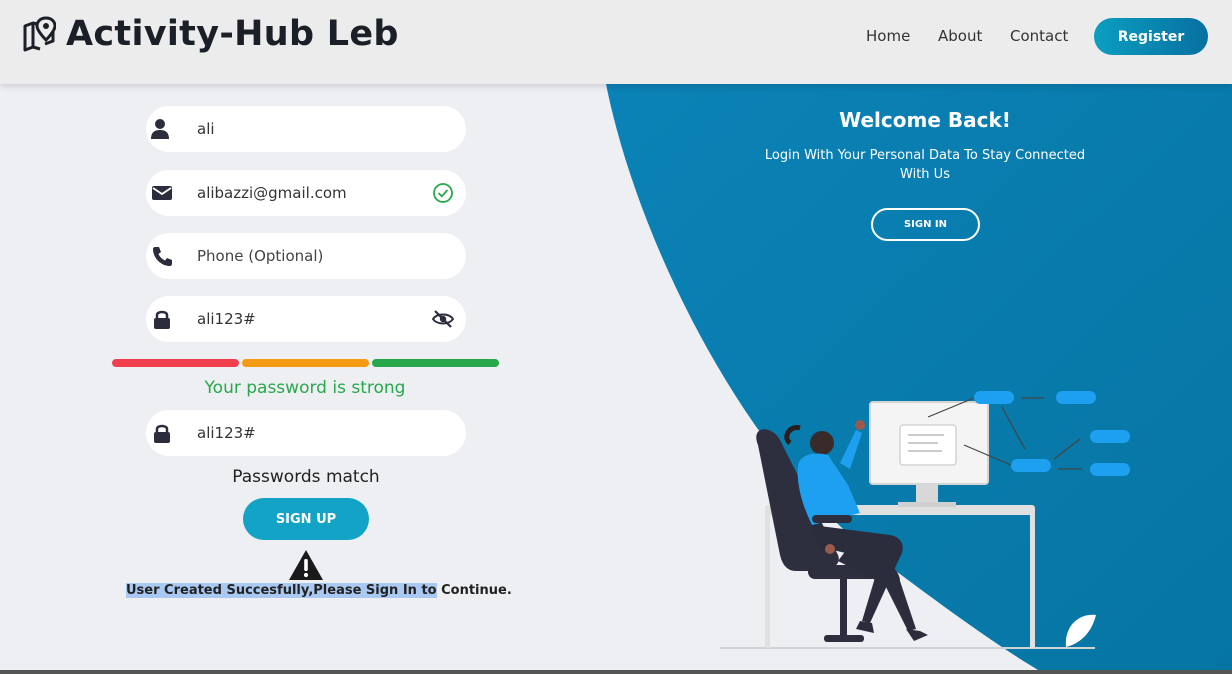  I want to click on nav-contact: Contact, so click(1039, 36).